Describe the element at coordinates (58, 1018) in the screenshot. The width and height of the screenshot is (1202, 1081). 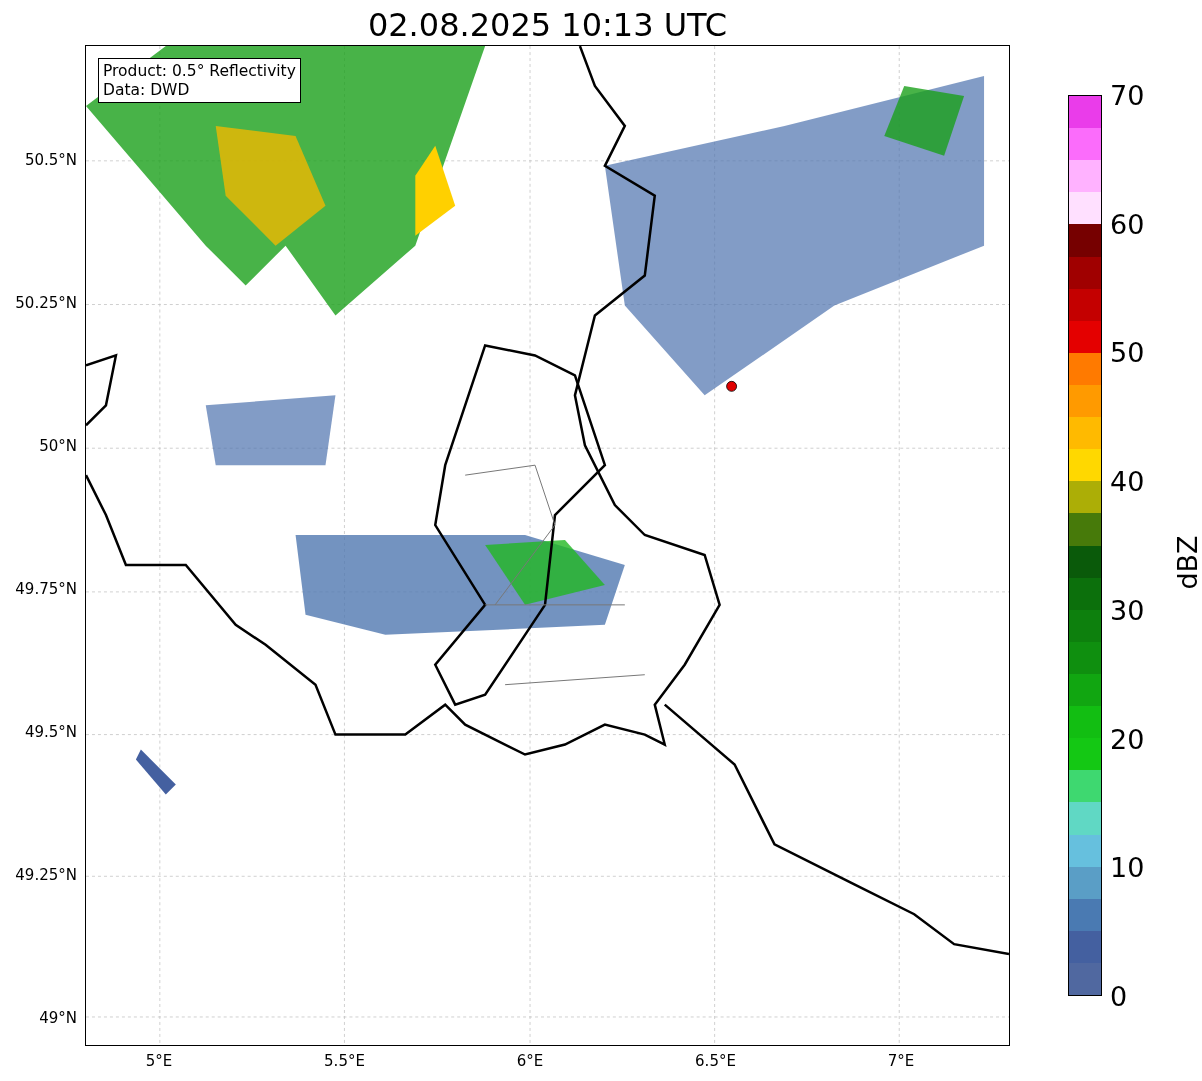
I see `latitude-label: 49°N` at that location.